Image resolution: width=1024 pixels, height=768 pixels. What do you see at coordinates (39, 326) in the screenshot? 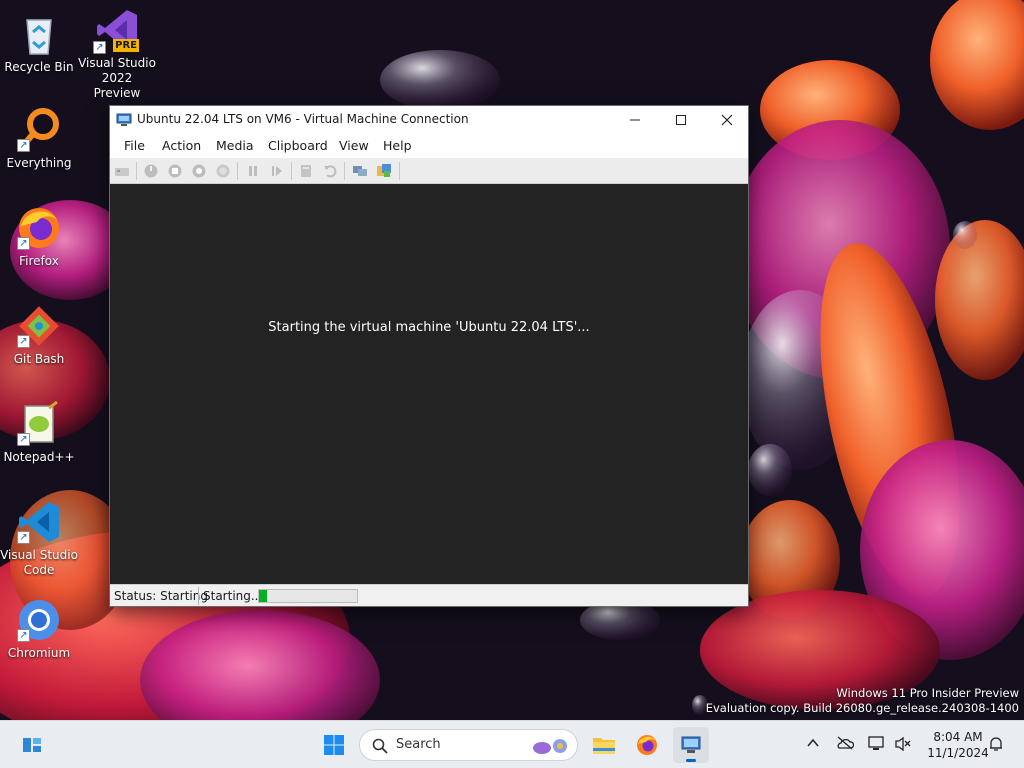
I see `git-bash-icon: ↗` at bounding box center [39, 326].